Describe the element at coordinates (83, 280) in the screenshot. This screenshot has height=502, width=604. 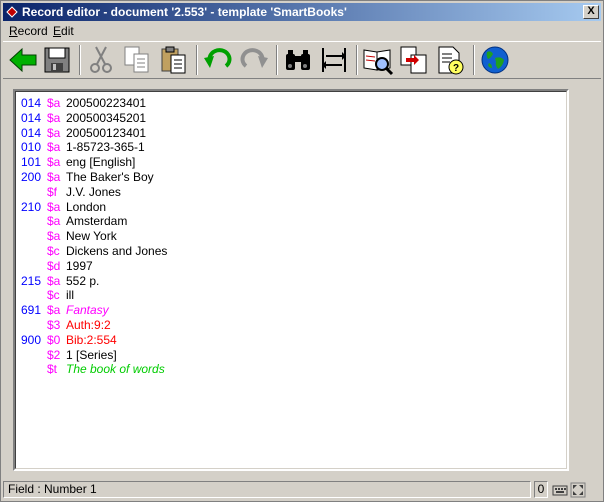
I see `field-value: 552 p.` at that location.